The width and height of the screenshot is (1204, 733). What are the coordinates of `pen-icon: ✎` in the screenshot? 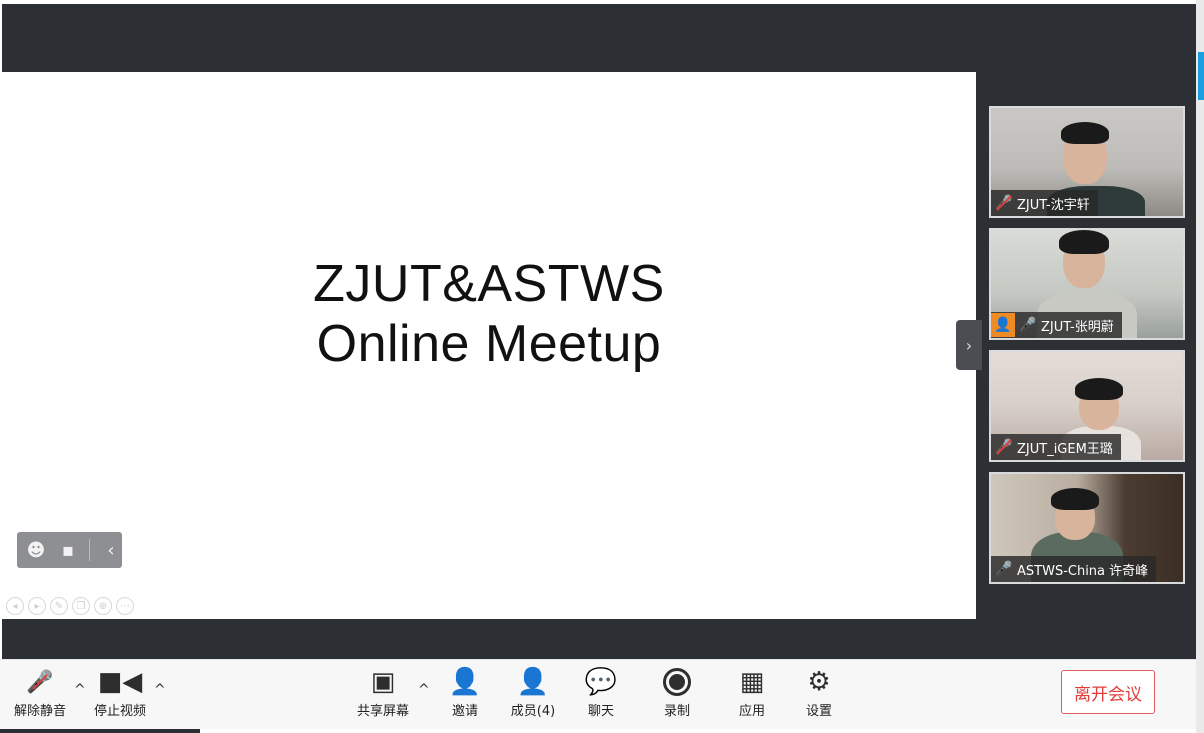 It's located at (59, 606).